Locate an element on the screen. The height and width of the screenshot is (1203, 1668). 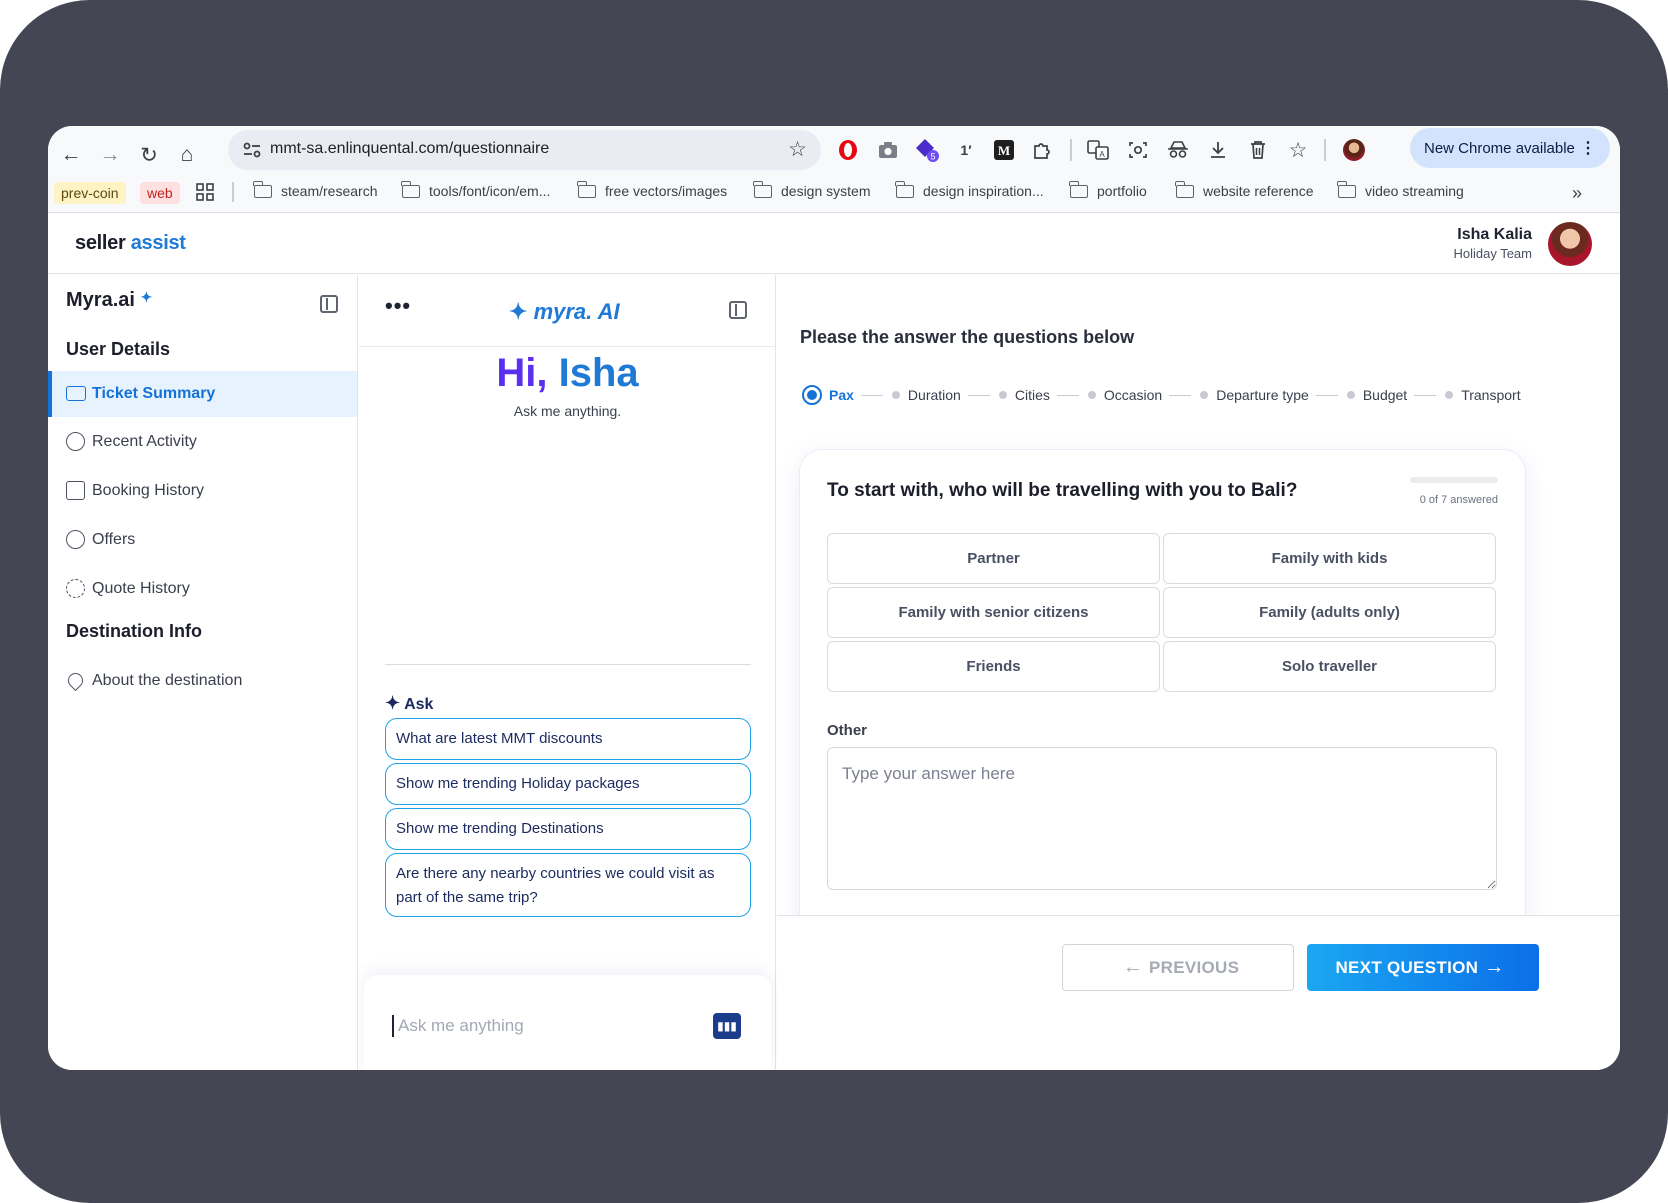
download-icon is located at coordinates (1218, 150).